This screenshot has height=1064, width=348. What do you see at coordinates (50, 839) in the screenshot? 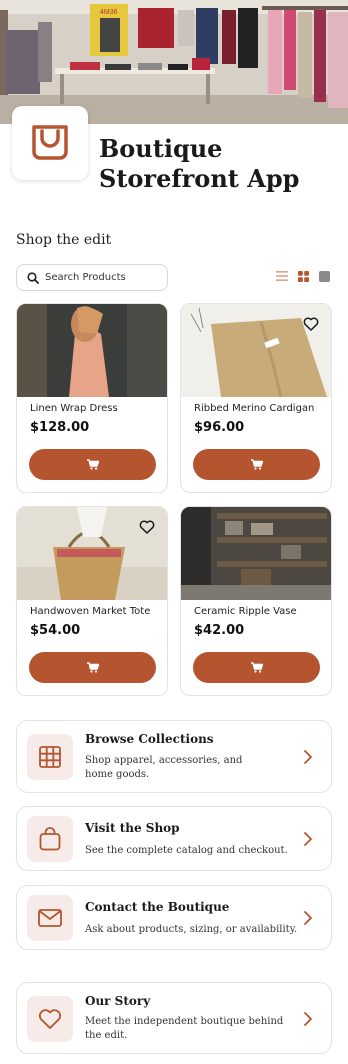
I see `shopping-bag-icon` at bounding box center [50, 839].